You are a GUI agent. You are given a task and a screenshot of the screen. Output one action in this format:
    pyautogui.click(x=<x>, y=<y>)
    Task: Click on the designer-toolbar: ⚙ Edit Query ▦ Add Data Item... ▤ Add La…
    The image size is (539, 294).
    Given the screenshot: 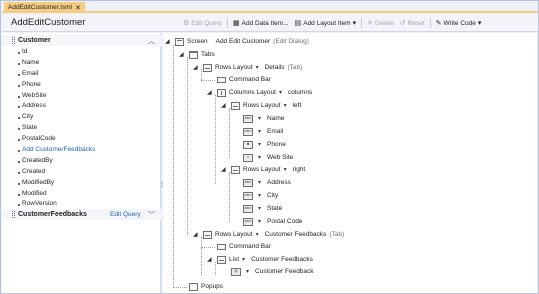 What is the action you would take?
    pyautogui.click(x=332, y=23)
    